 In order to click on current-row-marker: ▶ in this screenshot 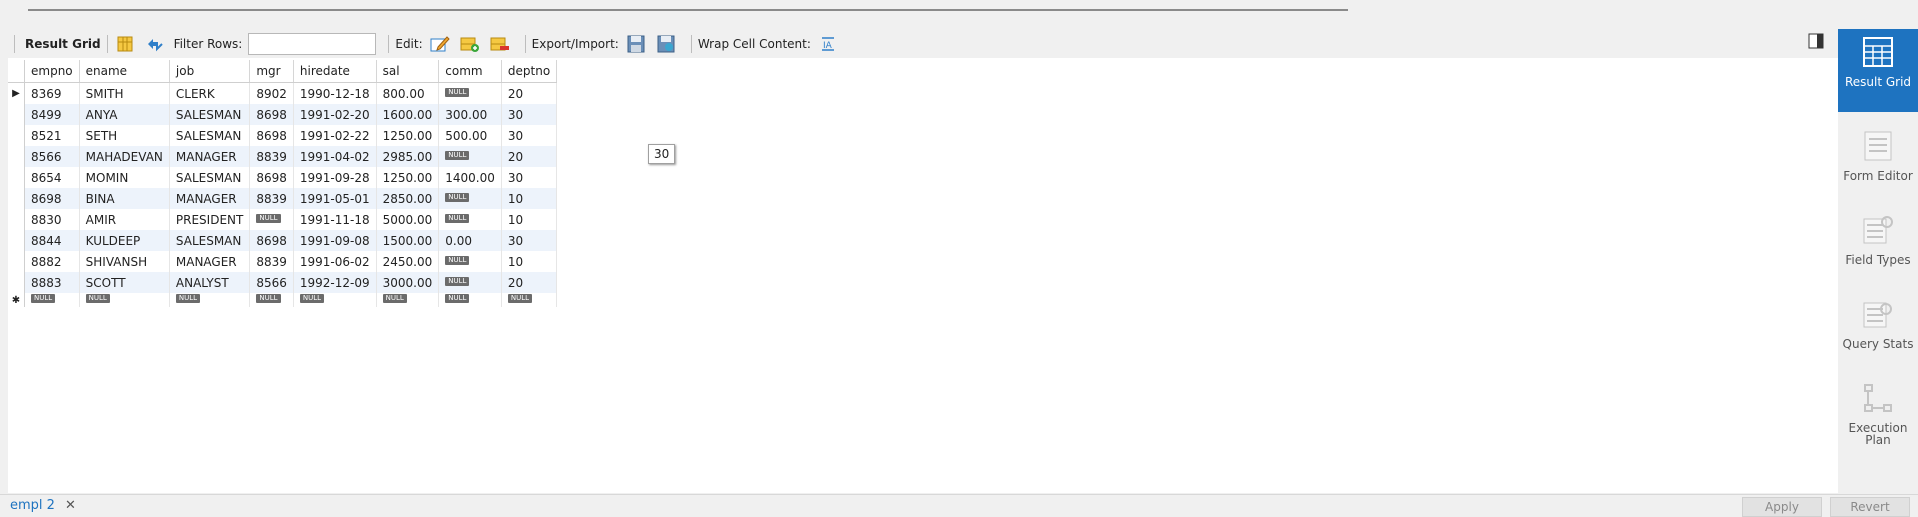, I will do `click(16, 93)`.